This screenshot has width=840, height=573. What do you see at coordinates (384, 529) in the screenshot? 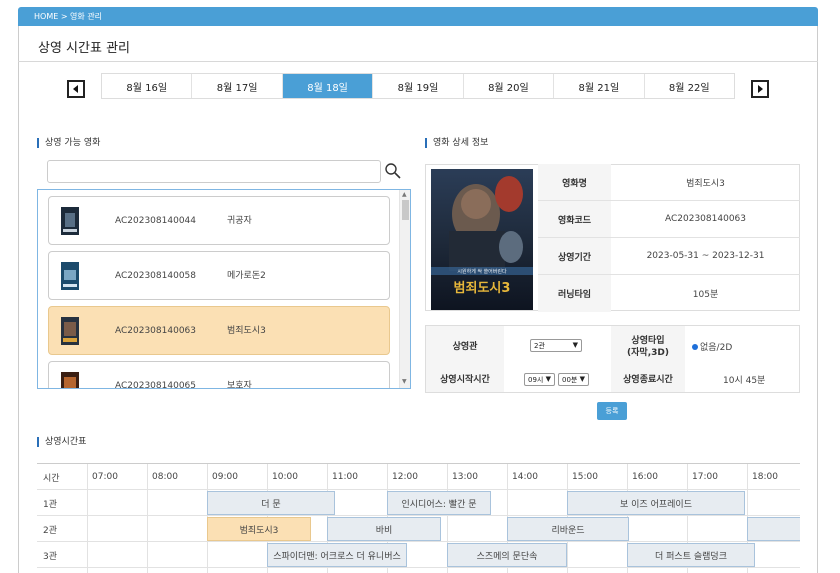
I see `showtime-block: 바비` at bounding box center [384, 529].